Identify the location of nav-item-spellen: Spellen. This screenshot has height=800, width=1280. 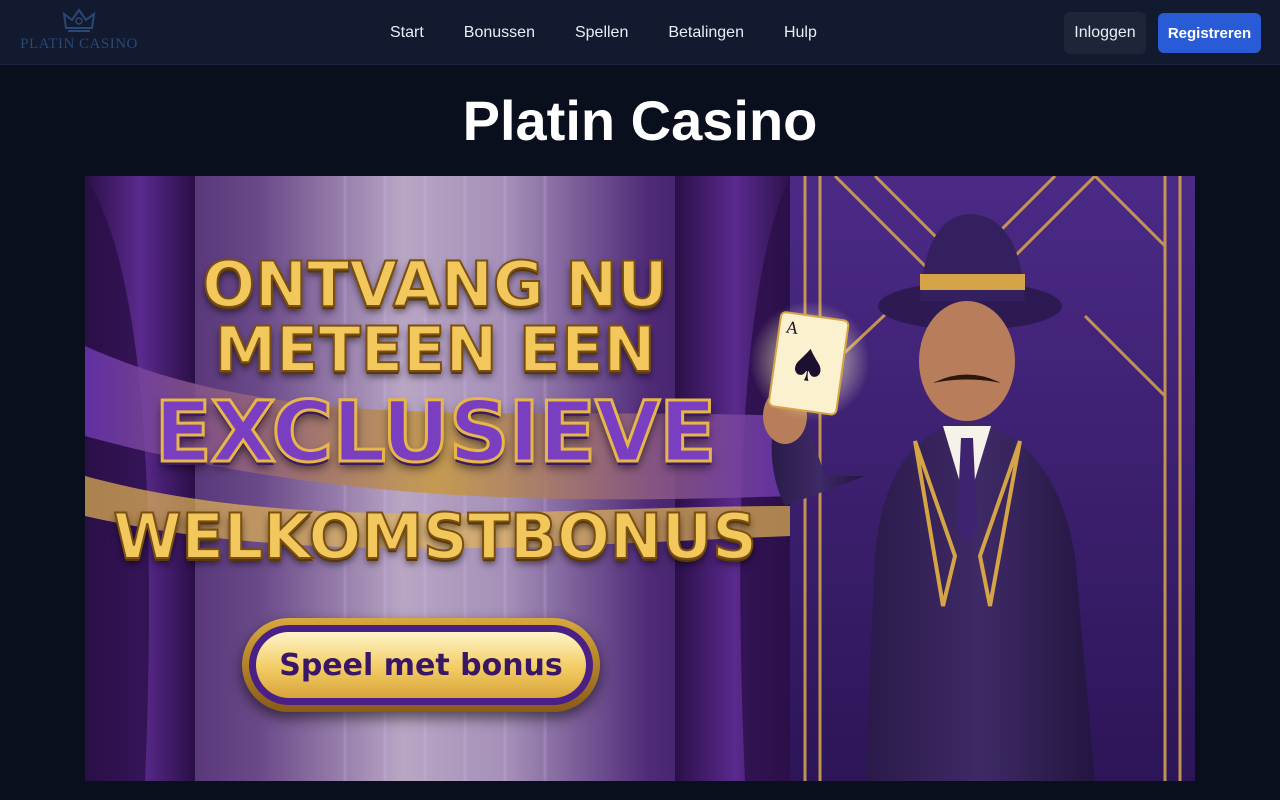
(601, 33).